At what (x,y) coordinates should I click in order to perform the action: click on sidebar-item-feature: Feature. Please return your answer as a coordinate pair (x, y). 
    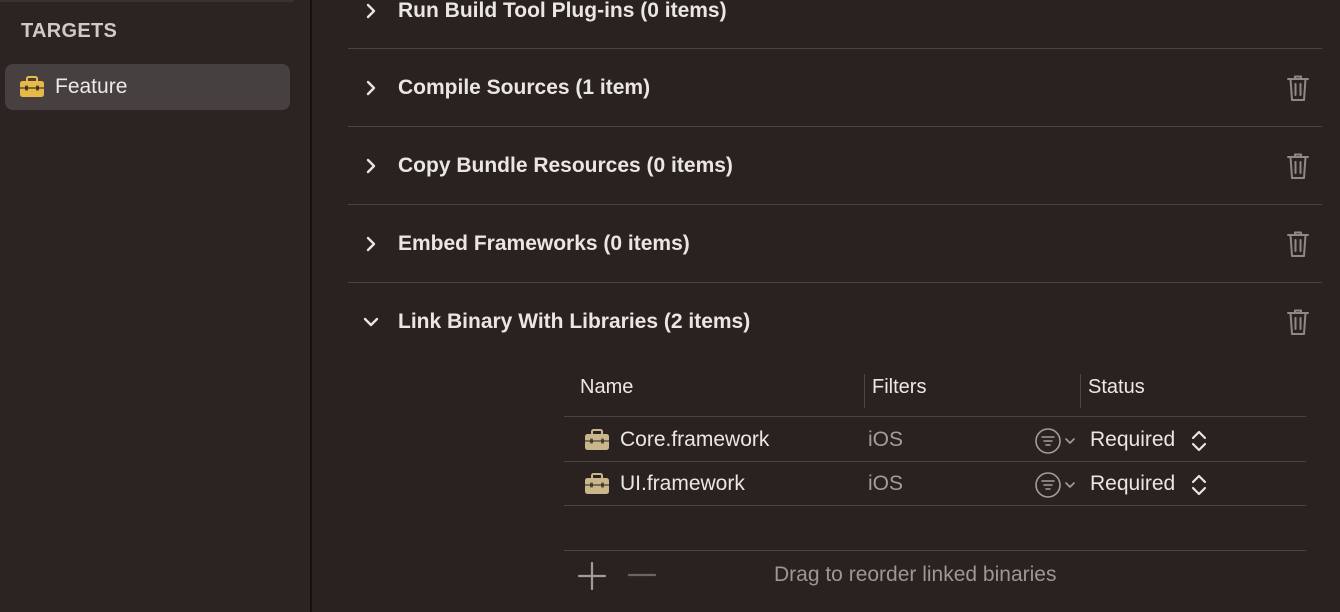
    Looking at the image, I should click on (147, 87).